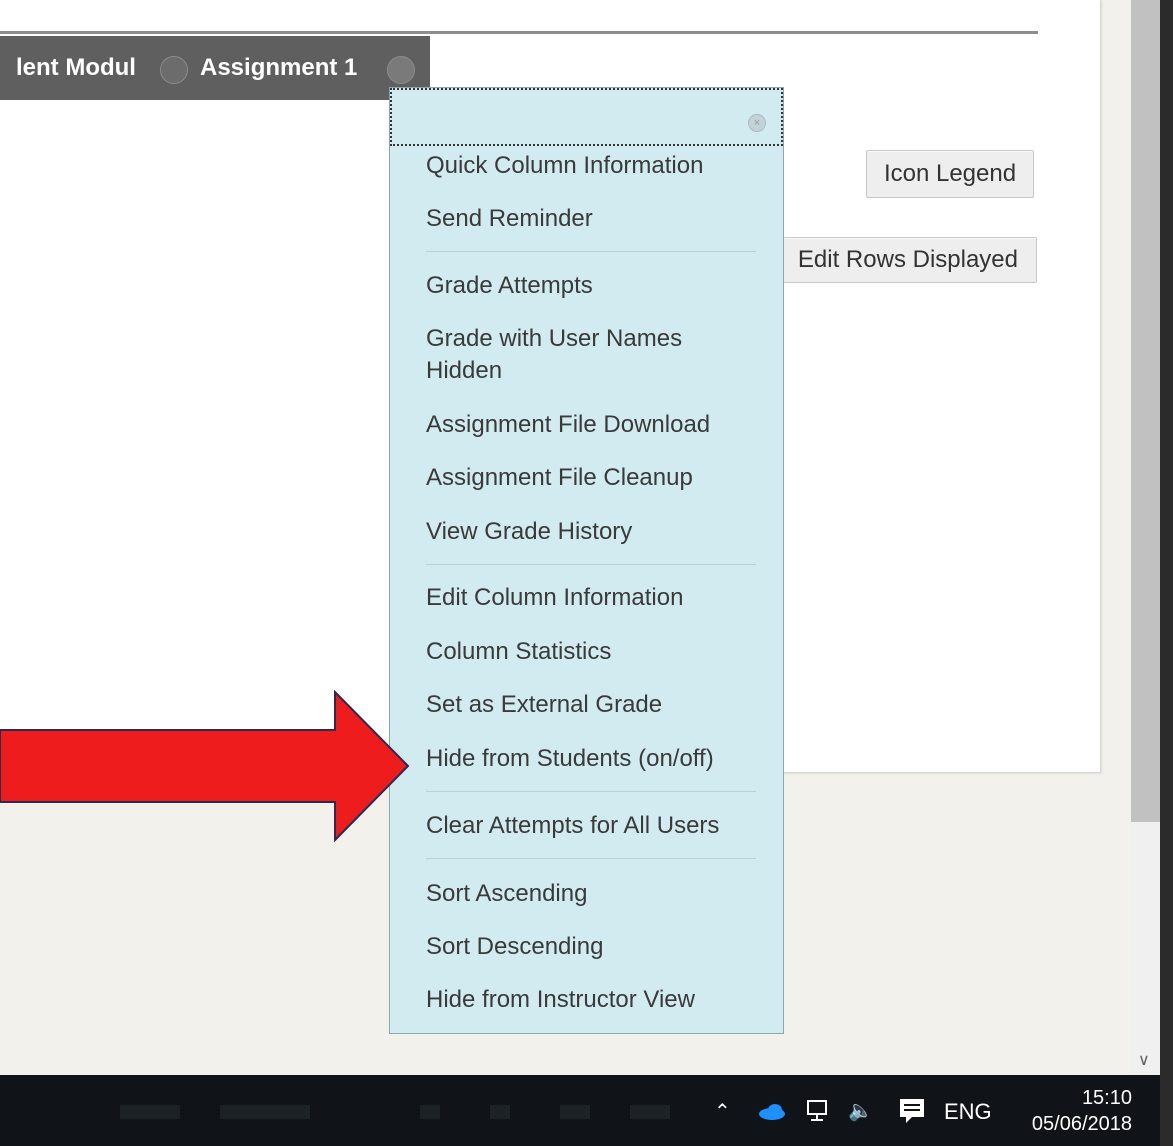 Image resolution: width=1173 pixels, height=1146 pixels. I want to click on scrollbar-thumb, so click(1145, 411).